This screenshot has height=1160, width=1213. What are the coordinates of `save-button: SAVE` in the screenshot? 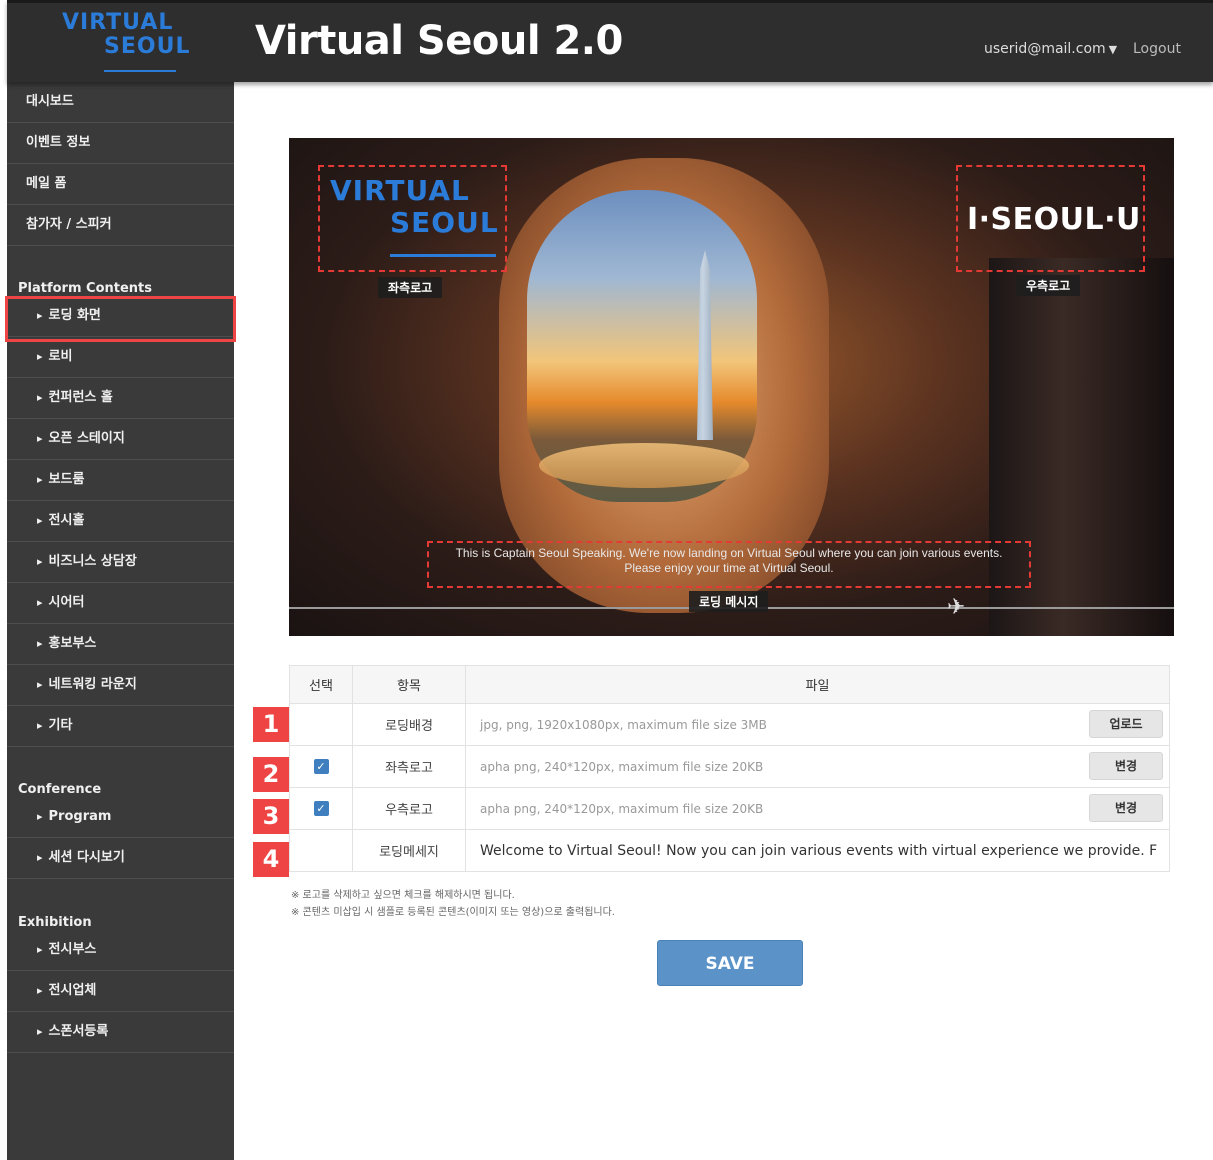 It's located at (730, 963).